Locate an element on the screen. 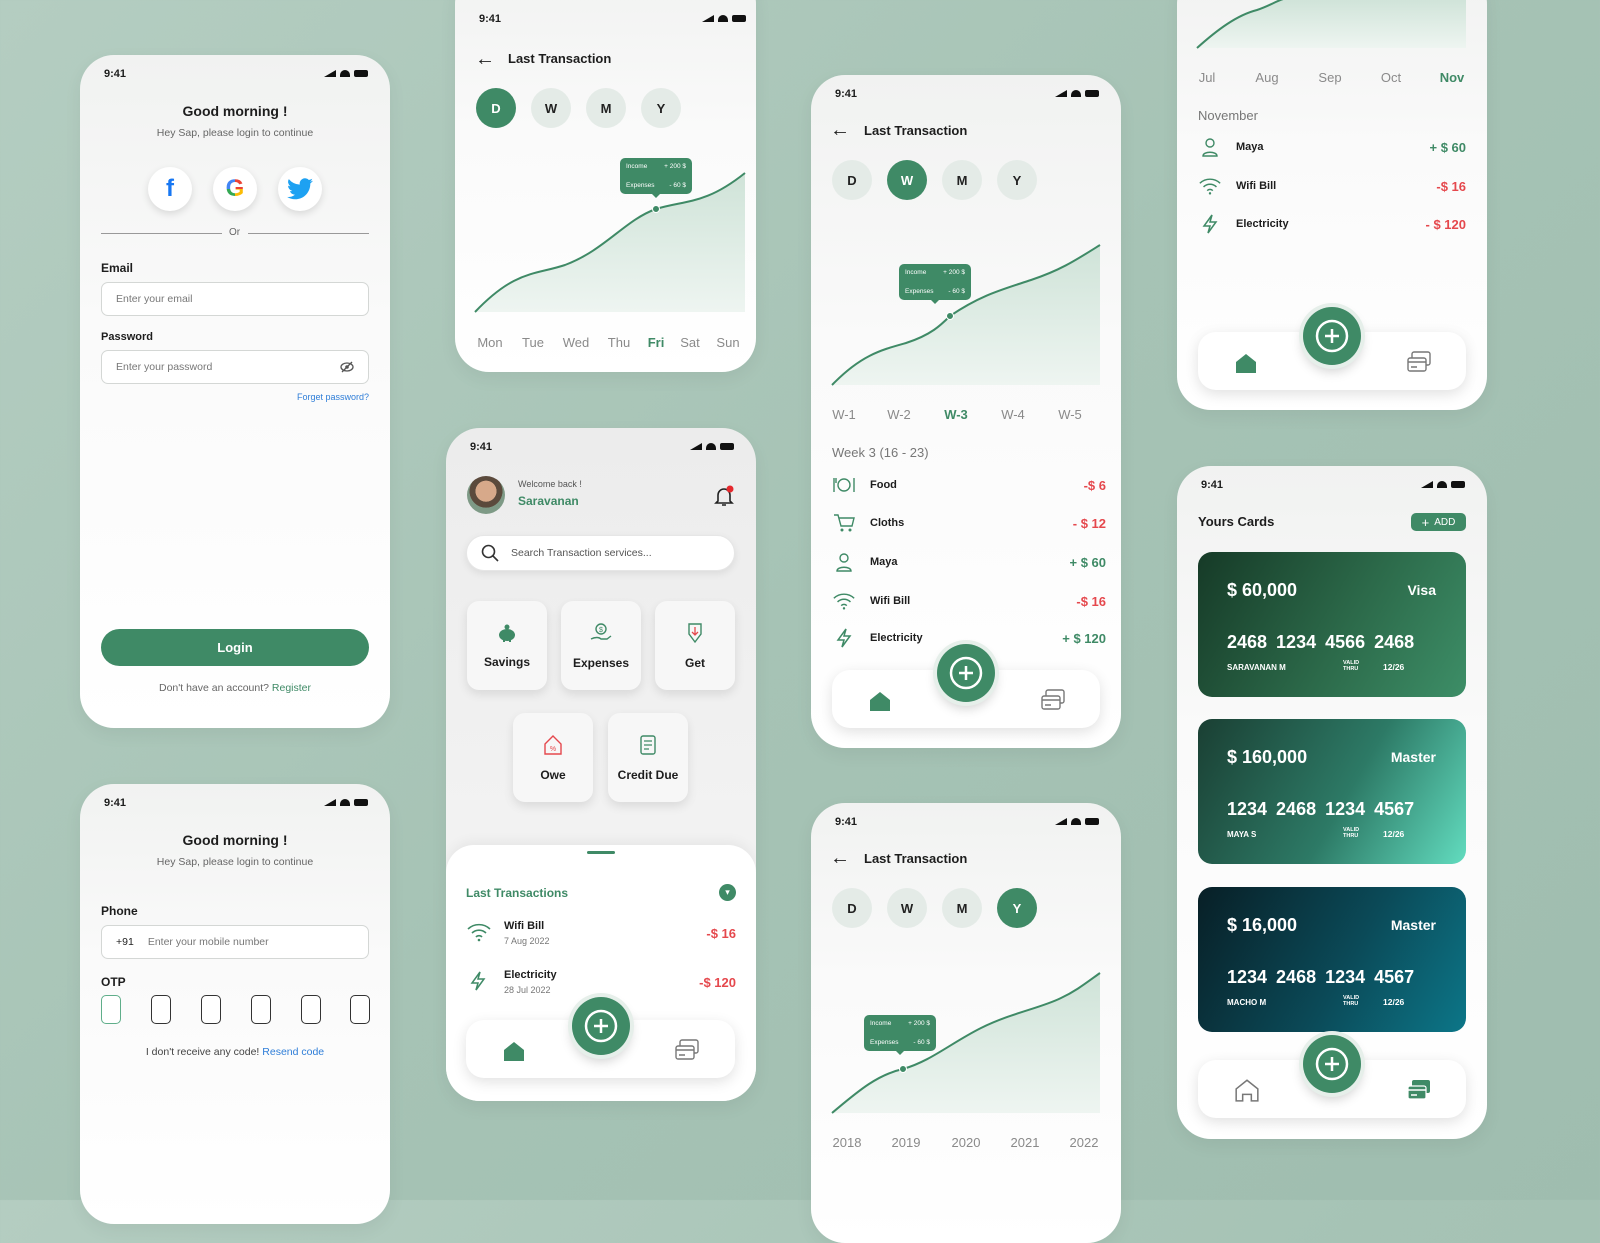  tile-get: Get is located at coordinates (695, 645).